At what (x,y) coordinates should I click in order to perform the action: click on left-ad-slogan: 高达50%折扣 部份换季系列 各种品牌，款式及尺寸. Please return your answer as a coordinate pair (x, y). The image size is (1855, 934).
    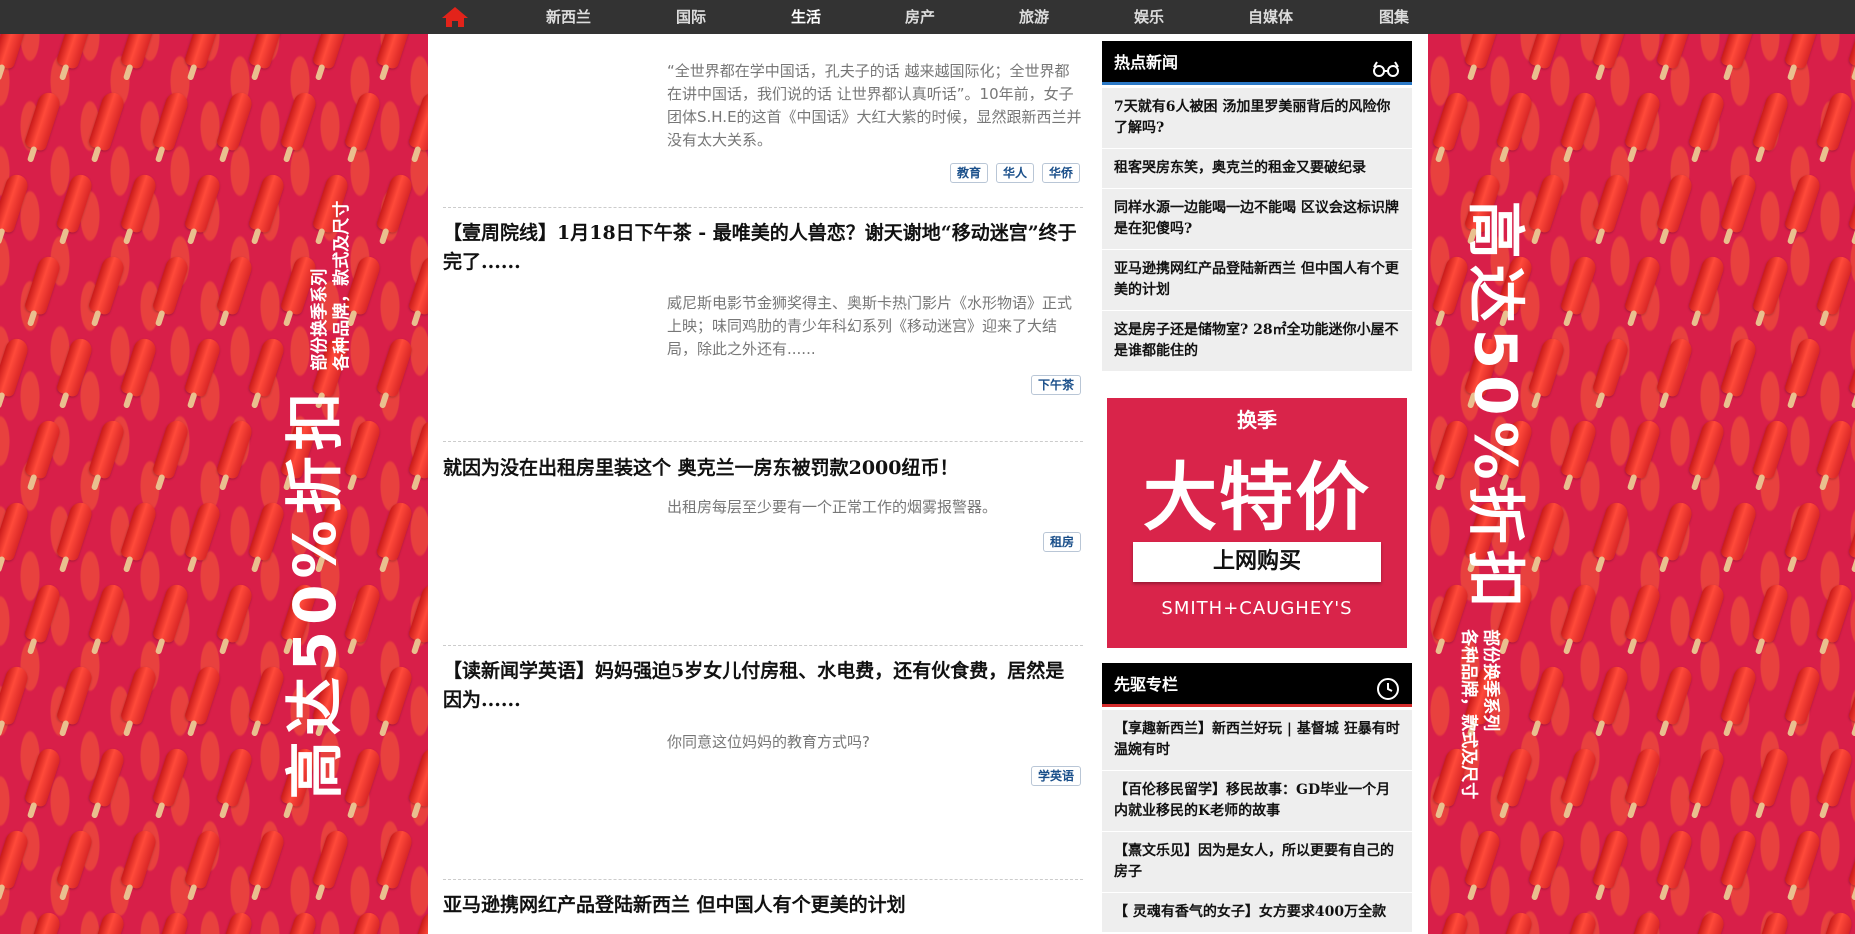
    Looking at the image, I should click on (310, 500).